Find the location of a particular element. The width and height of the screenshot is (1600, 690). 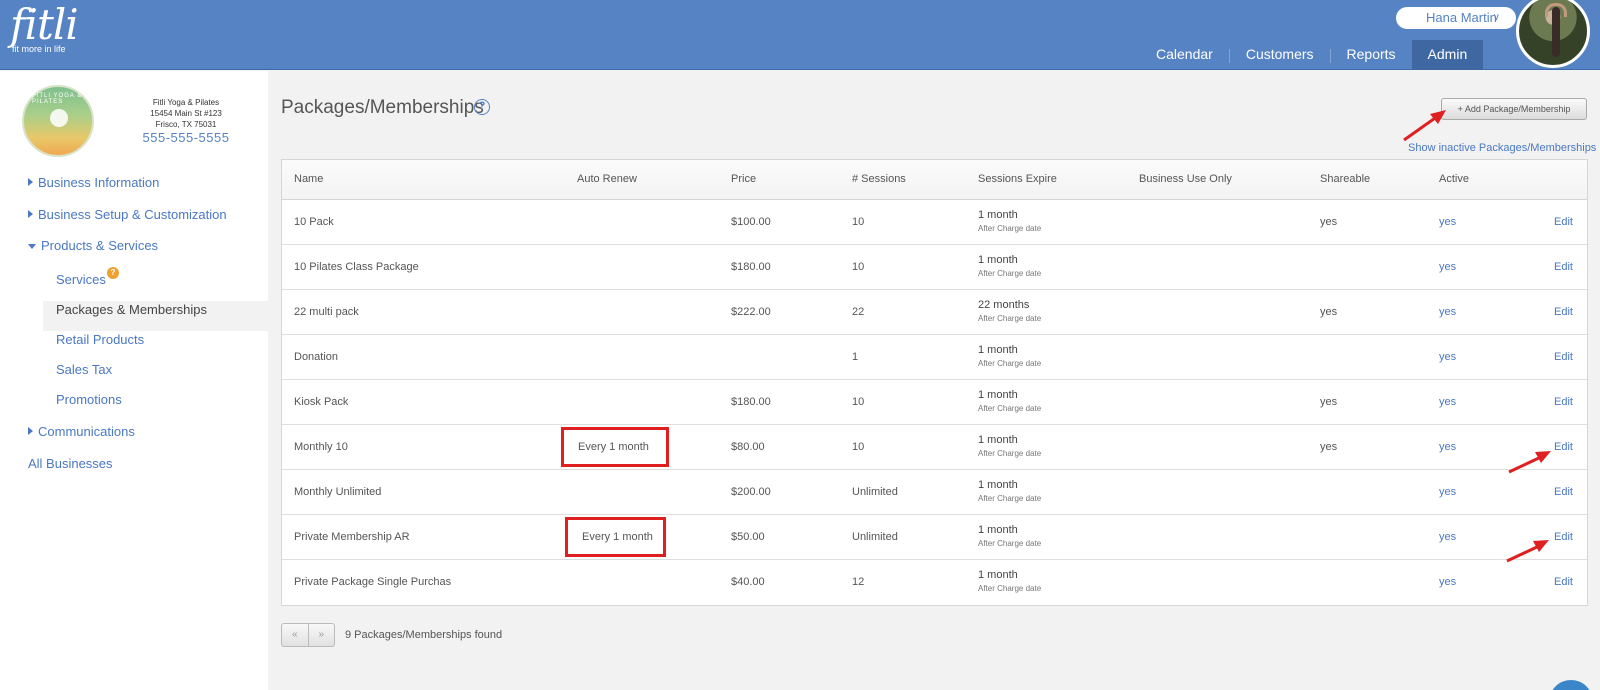

prev-page-button: « is located at coordinates (295, 635).